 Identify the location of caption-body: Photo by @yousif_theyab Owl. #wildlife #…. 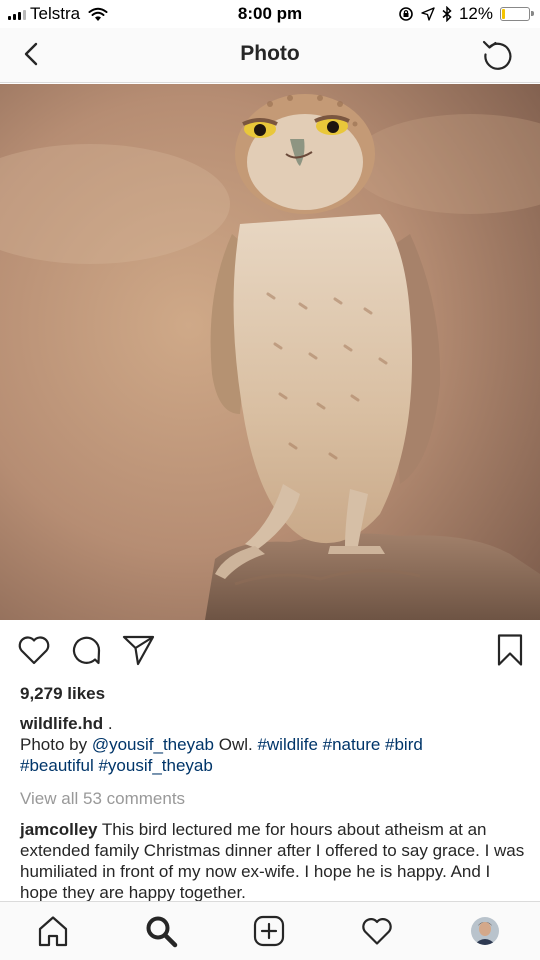
(270, 755).